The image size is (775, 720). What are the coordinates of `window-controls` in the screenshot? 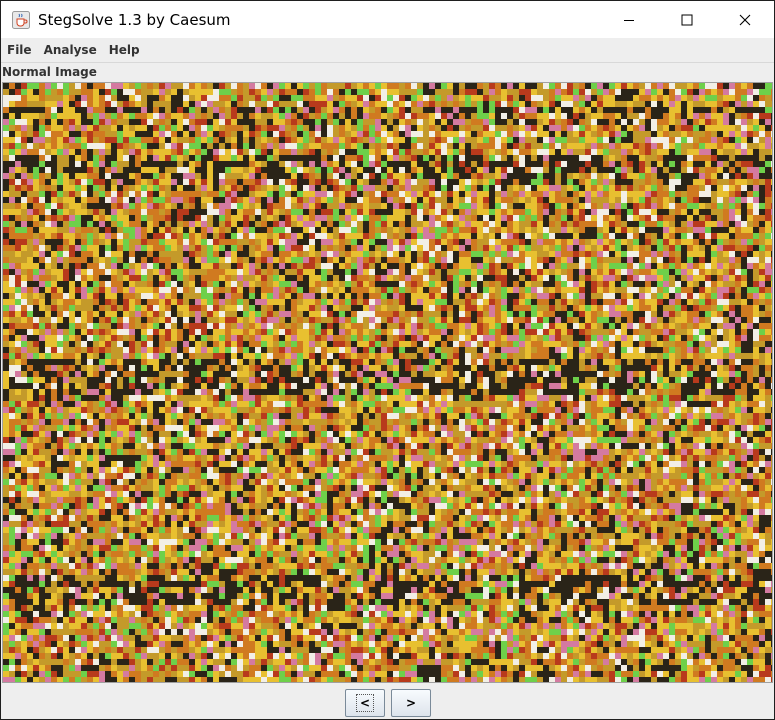 It's located at (687, 19).